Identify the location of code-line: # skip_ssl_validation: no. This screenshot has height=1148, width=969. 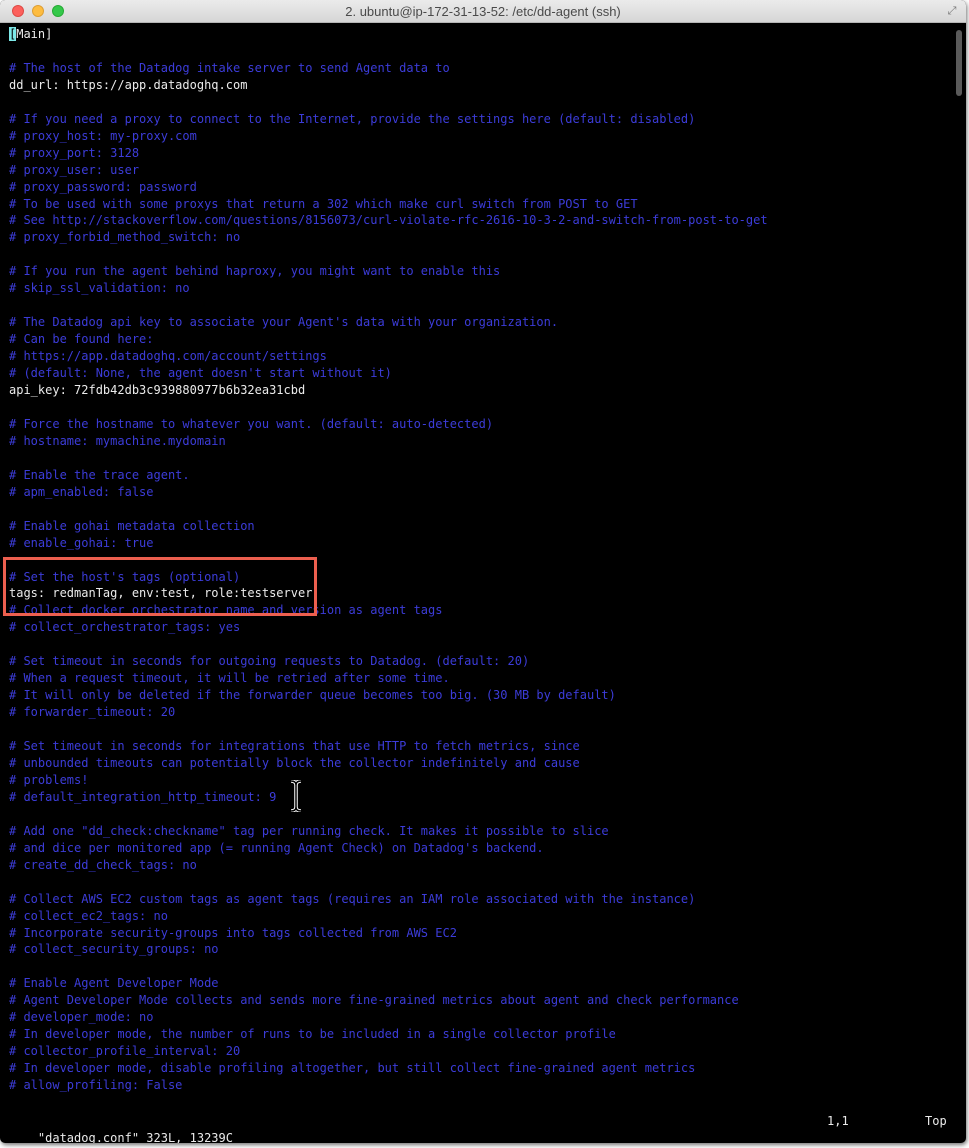
(481, 288).